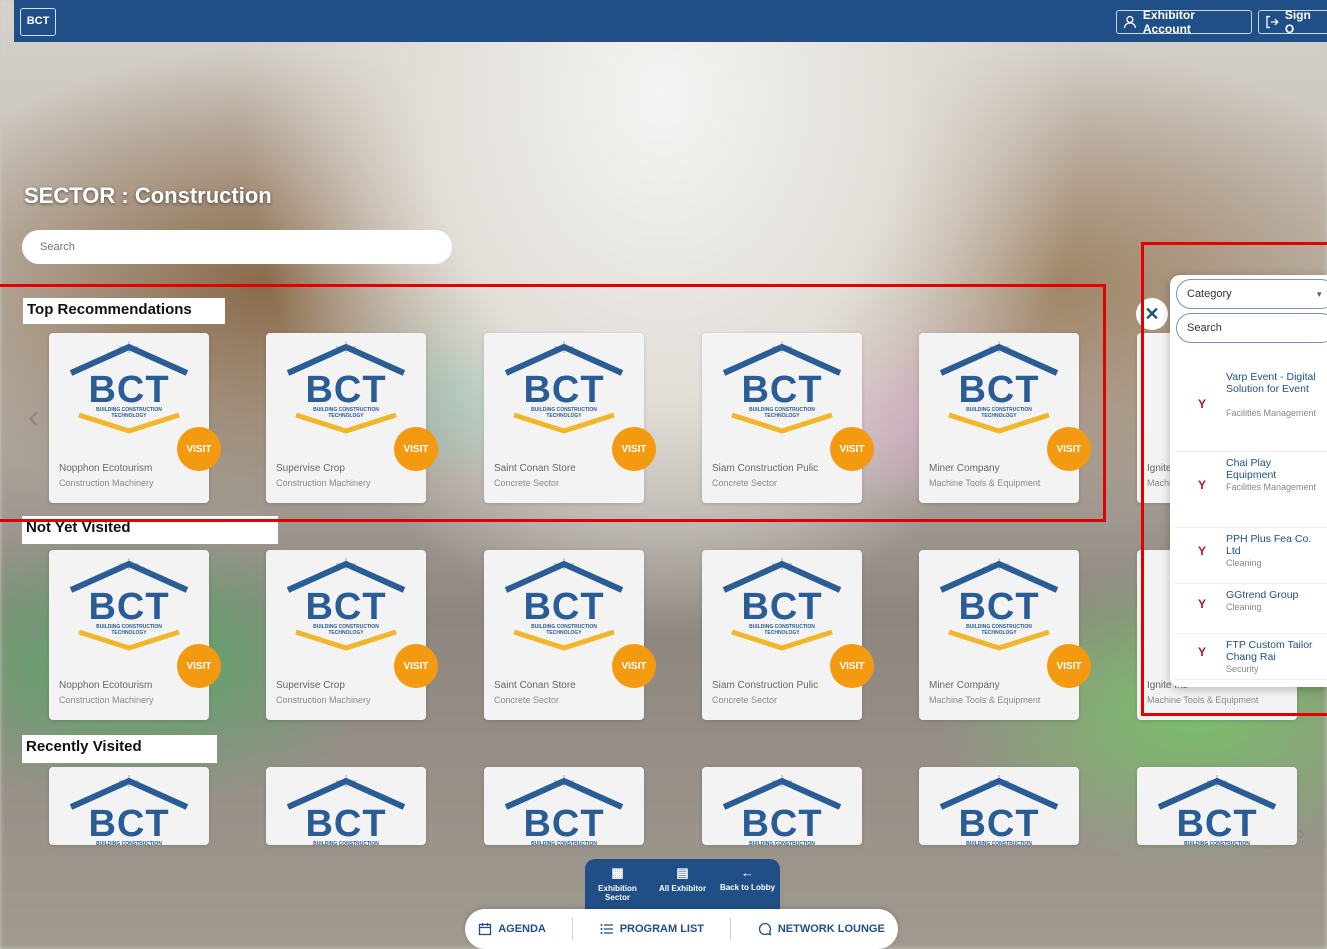  What do you see at coordinates (821, 929) in the screenshot?
I see `network-lounge-button: NETWORK LOUNGE` at bounding box center [821, 929].